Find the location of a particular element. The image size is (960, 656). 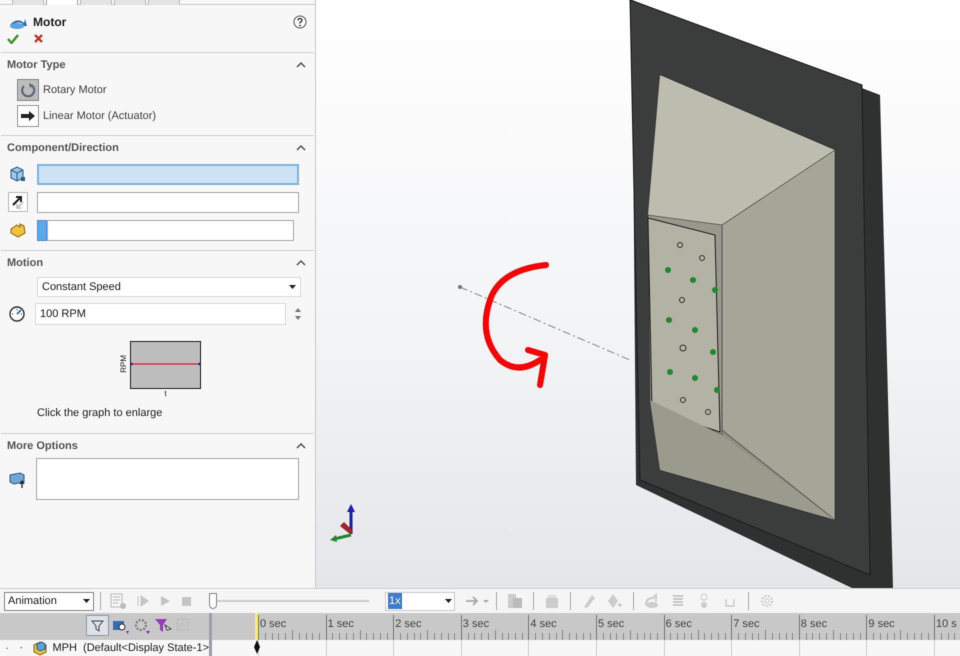

calculate-icon is located at coordinates (118, 601).